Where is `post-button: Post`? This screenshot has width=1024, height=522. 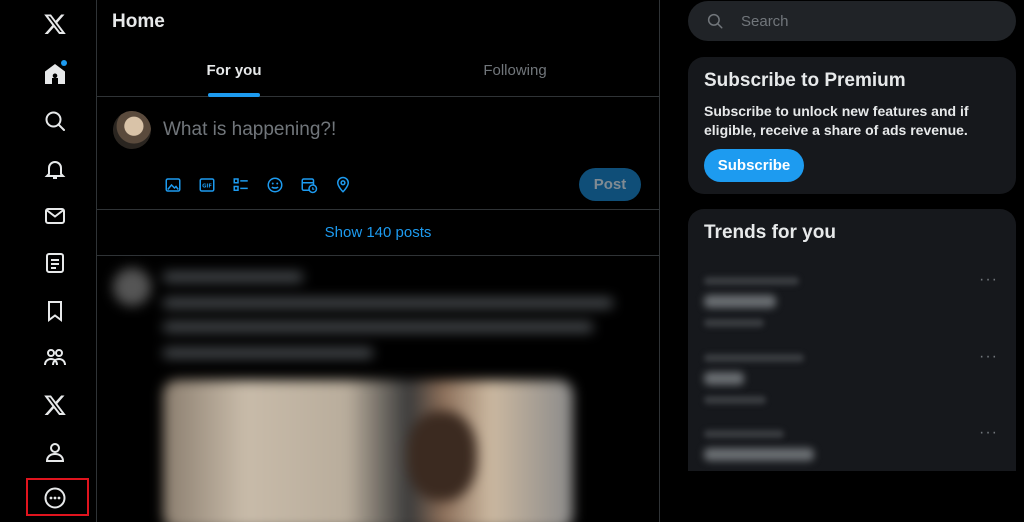
post-button: Post is located at coordinates (610, 184).